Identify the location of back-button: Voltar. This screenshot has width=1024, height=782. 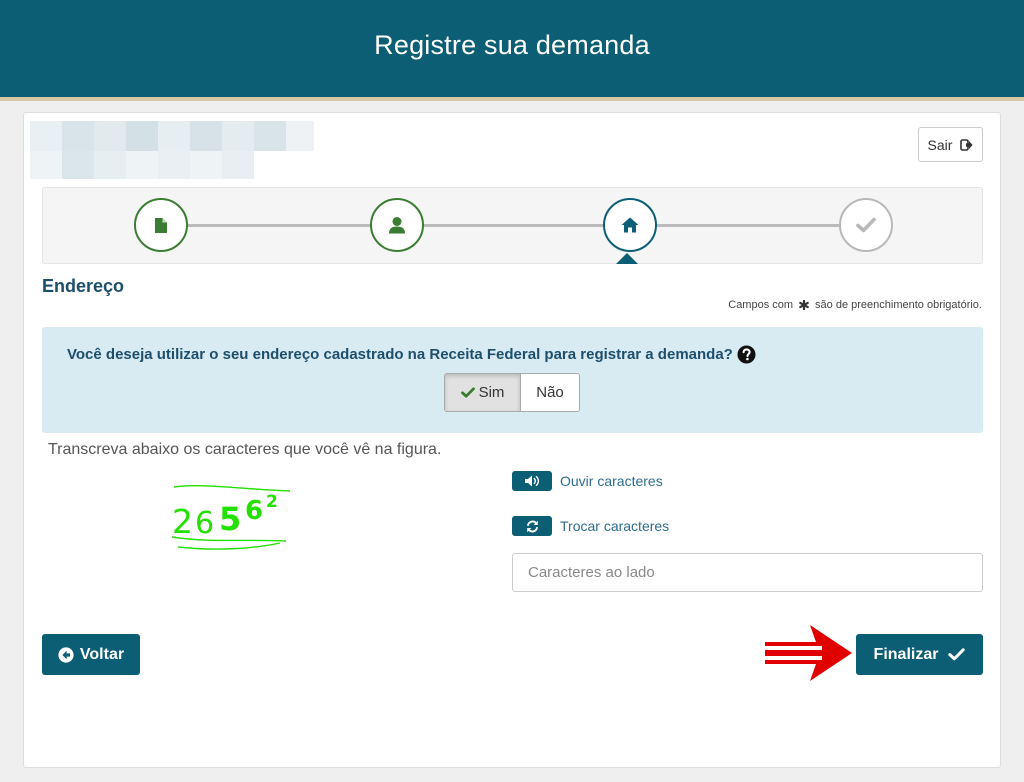
(91, 654).